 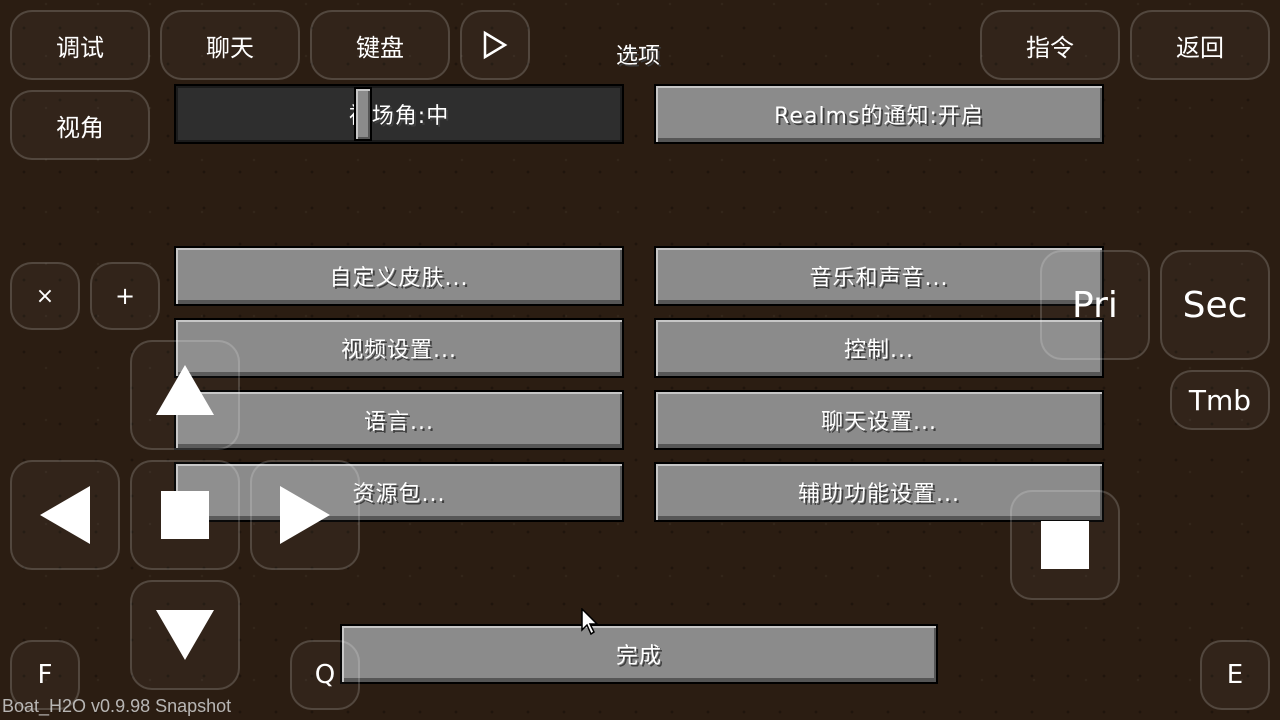 I want to click on arrow-right-icon, so click(x=305, y=515).